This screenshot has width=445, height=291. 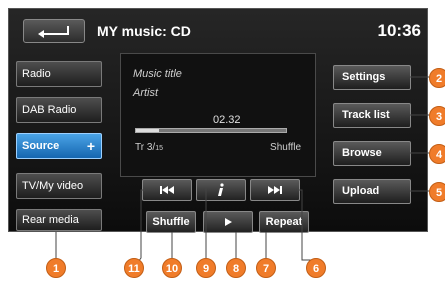 What do you see at coordinates (134, 268) in the screenshot?
I see `callout-11: 11` at bounding box center [134, 268].